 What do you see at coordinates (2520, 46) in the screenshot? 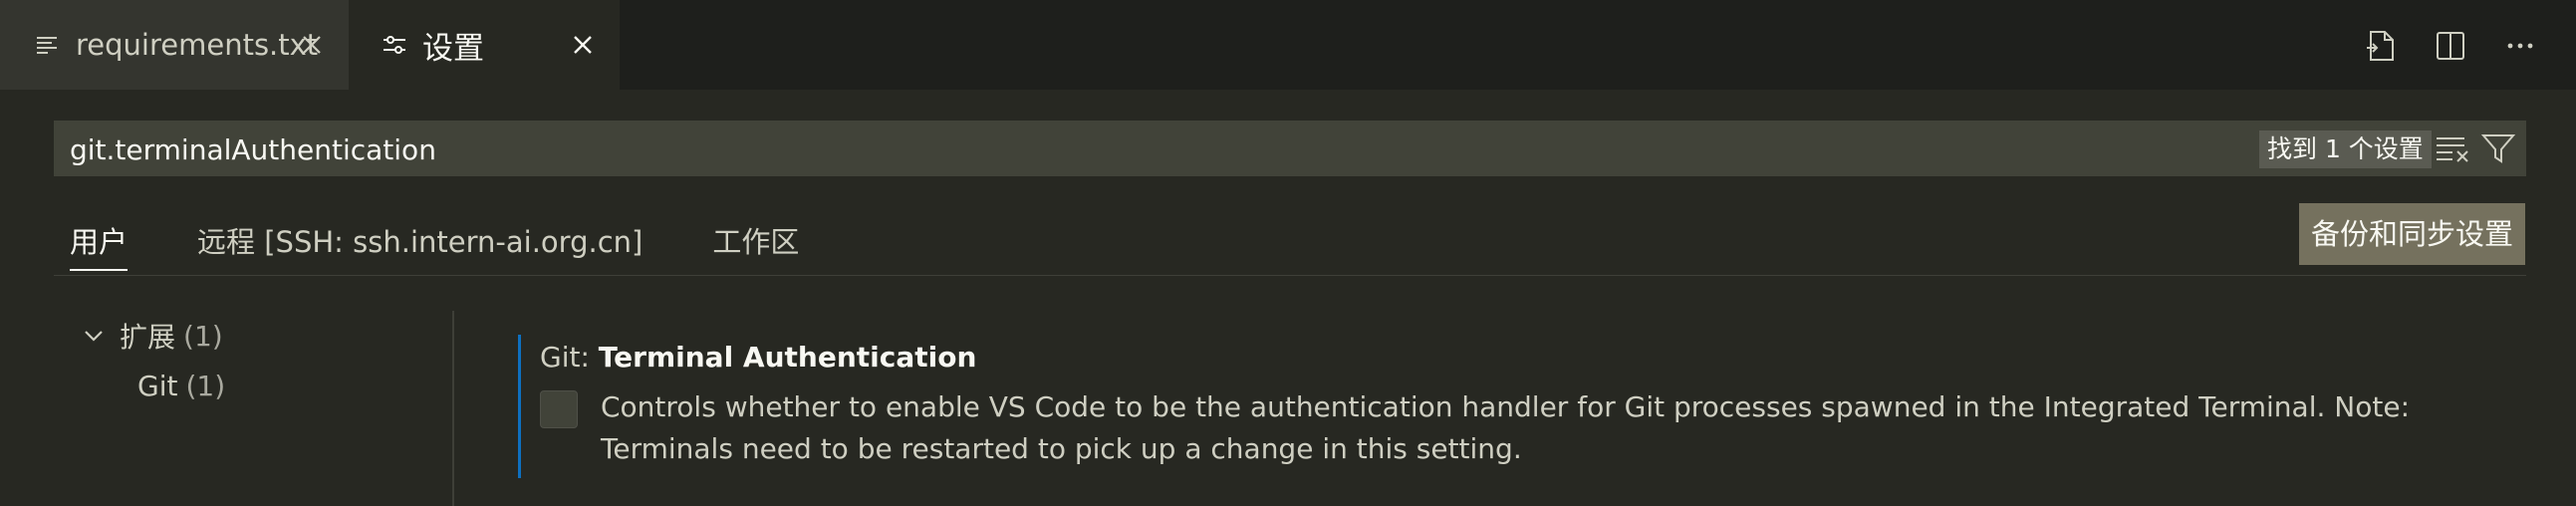
I see `more-icon` at bounding box center [2520, 46].